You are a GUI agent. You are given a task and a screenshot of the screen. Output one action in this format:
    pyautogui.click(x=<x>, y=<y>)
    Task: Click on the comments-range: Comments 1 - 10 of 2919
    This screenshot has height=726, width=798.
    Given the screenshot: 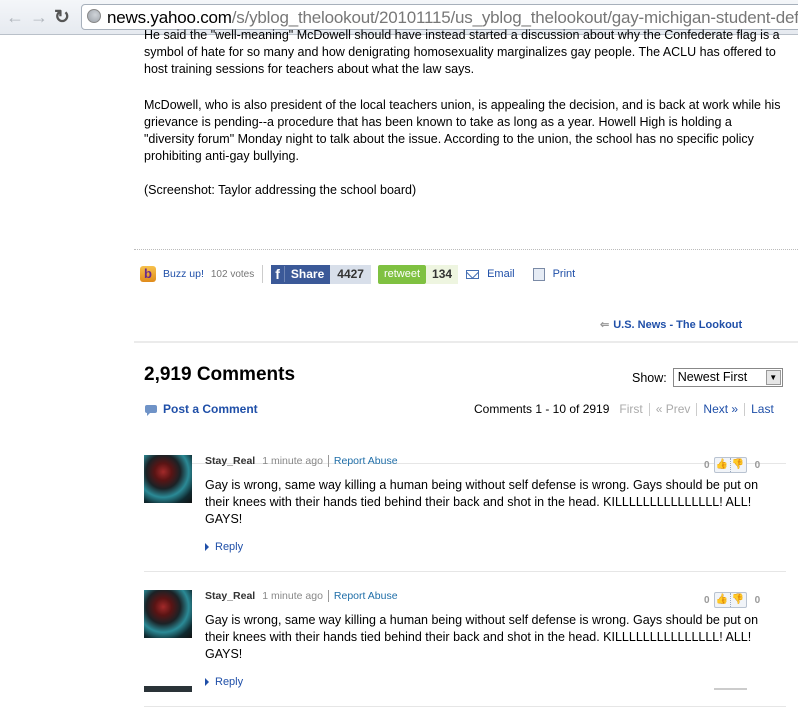 What is the action you would take?
    pyautogui.click(x=542, y=409)
    